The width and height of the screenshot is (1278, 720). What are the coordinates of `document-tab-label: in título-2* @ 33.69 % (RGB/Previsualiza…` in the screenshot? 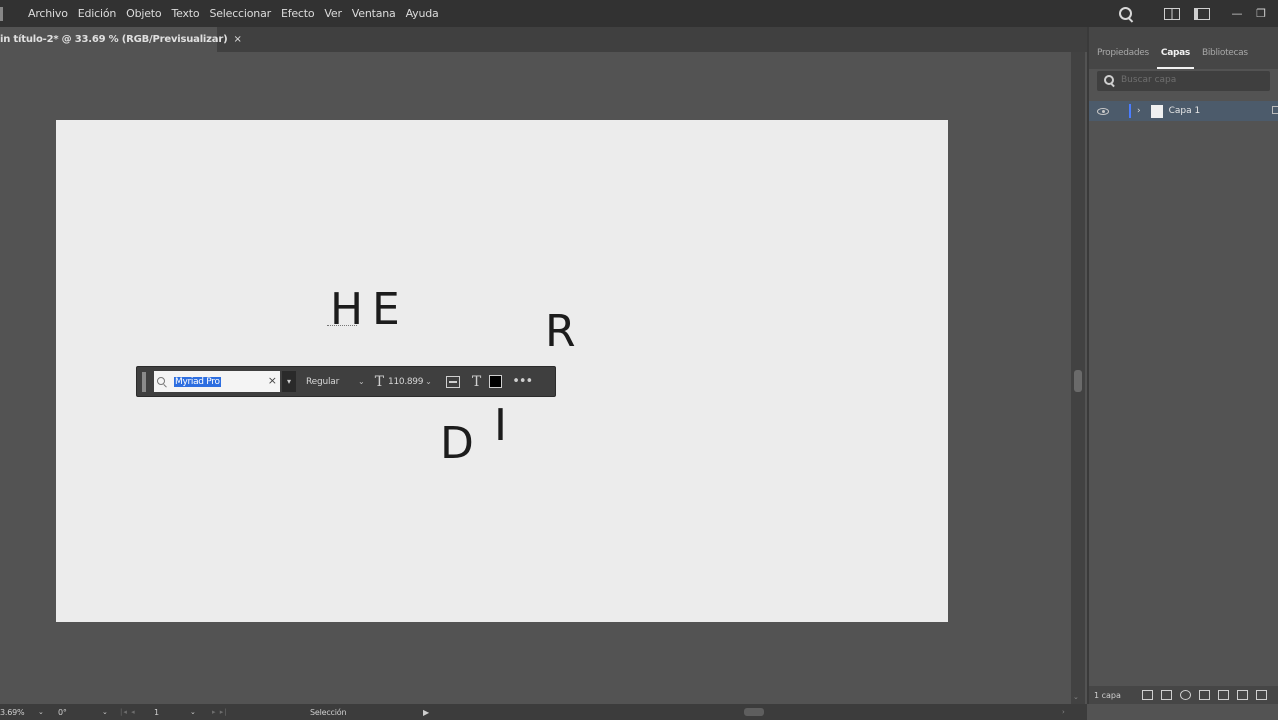 It's located at (114, 39).